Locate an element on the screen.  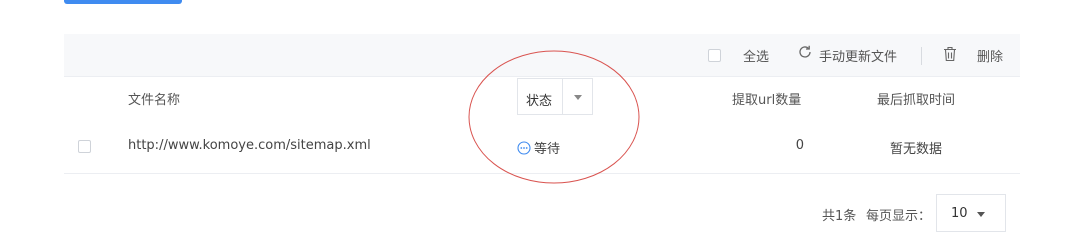
column-header-last-crawl: 最后抓取时间 is located at coordinates (916, 100).